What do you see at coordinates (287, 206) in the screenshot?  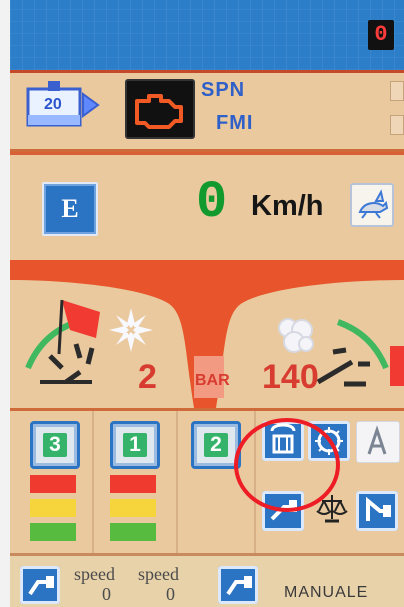 I see `speed-unit: Km/h` at bounding box center [287, 206].